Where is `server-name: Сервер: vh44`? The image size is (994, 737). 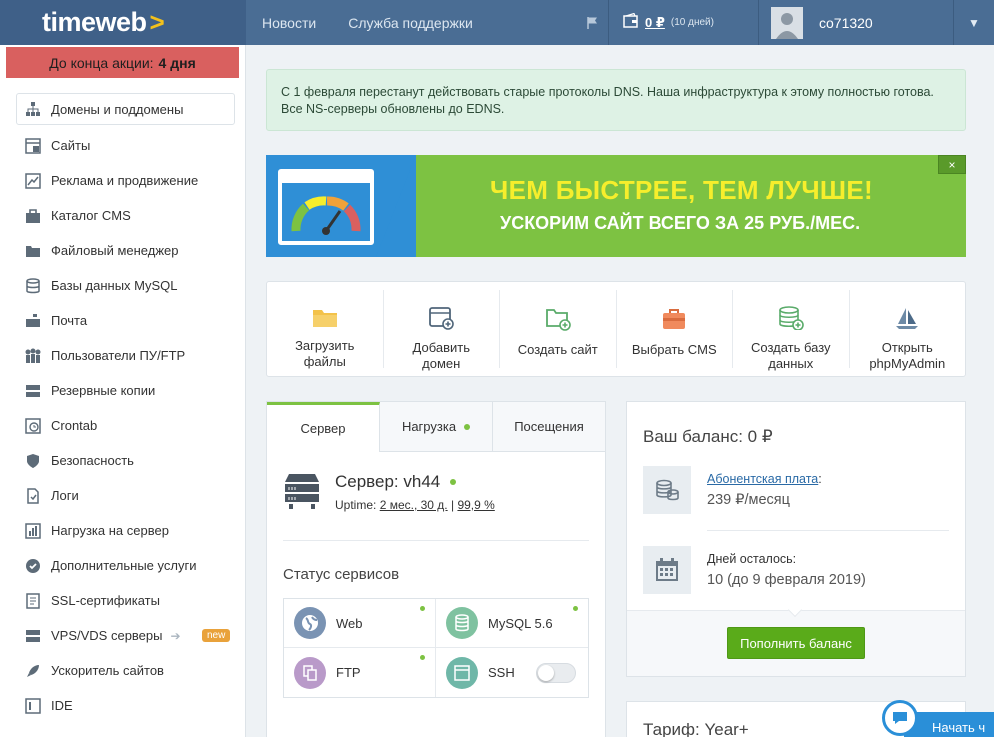
server-name: Сервер: vh44 is located at coordinates (388, 481).